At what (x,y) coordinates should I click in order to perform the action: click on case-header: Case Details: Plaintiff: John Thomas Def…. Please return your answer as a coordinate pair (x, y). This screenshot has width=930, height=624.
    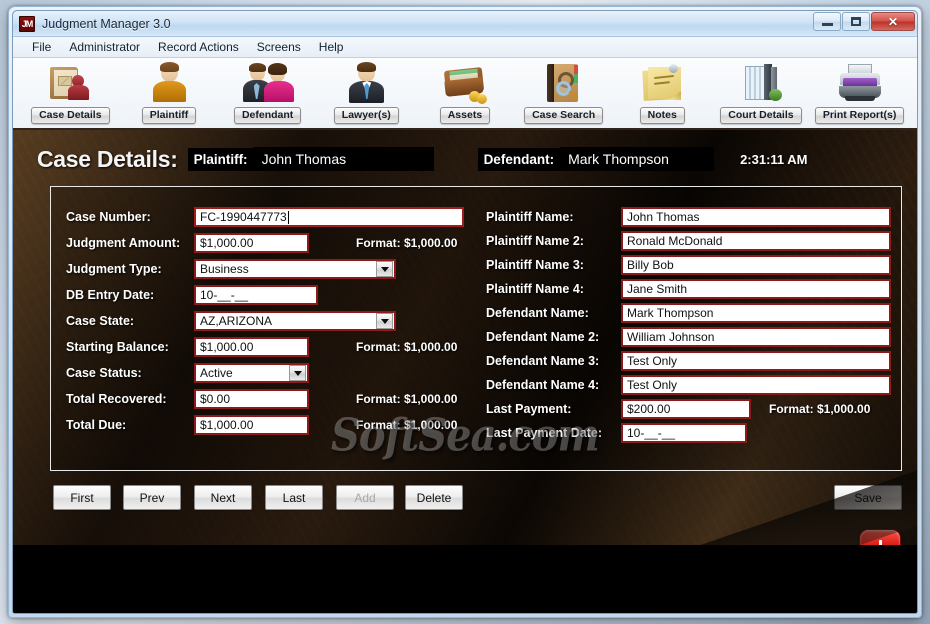
    Looking at the image, I should click on (465, 159).